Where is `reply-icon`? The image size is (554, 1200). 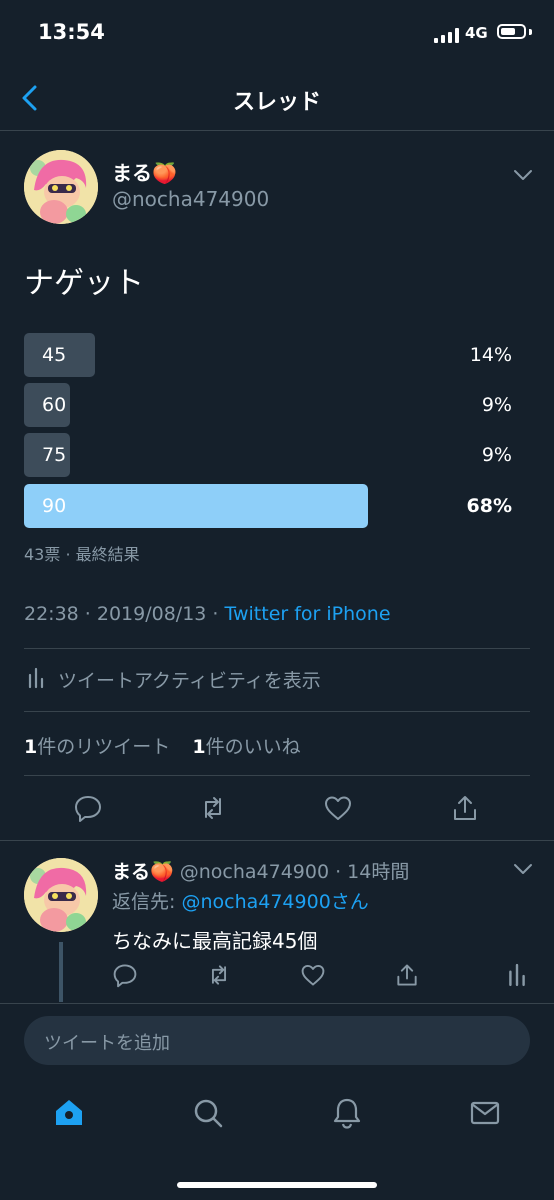 reply-icon is located at coordinates (88, 808).